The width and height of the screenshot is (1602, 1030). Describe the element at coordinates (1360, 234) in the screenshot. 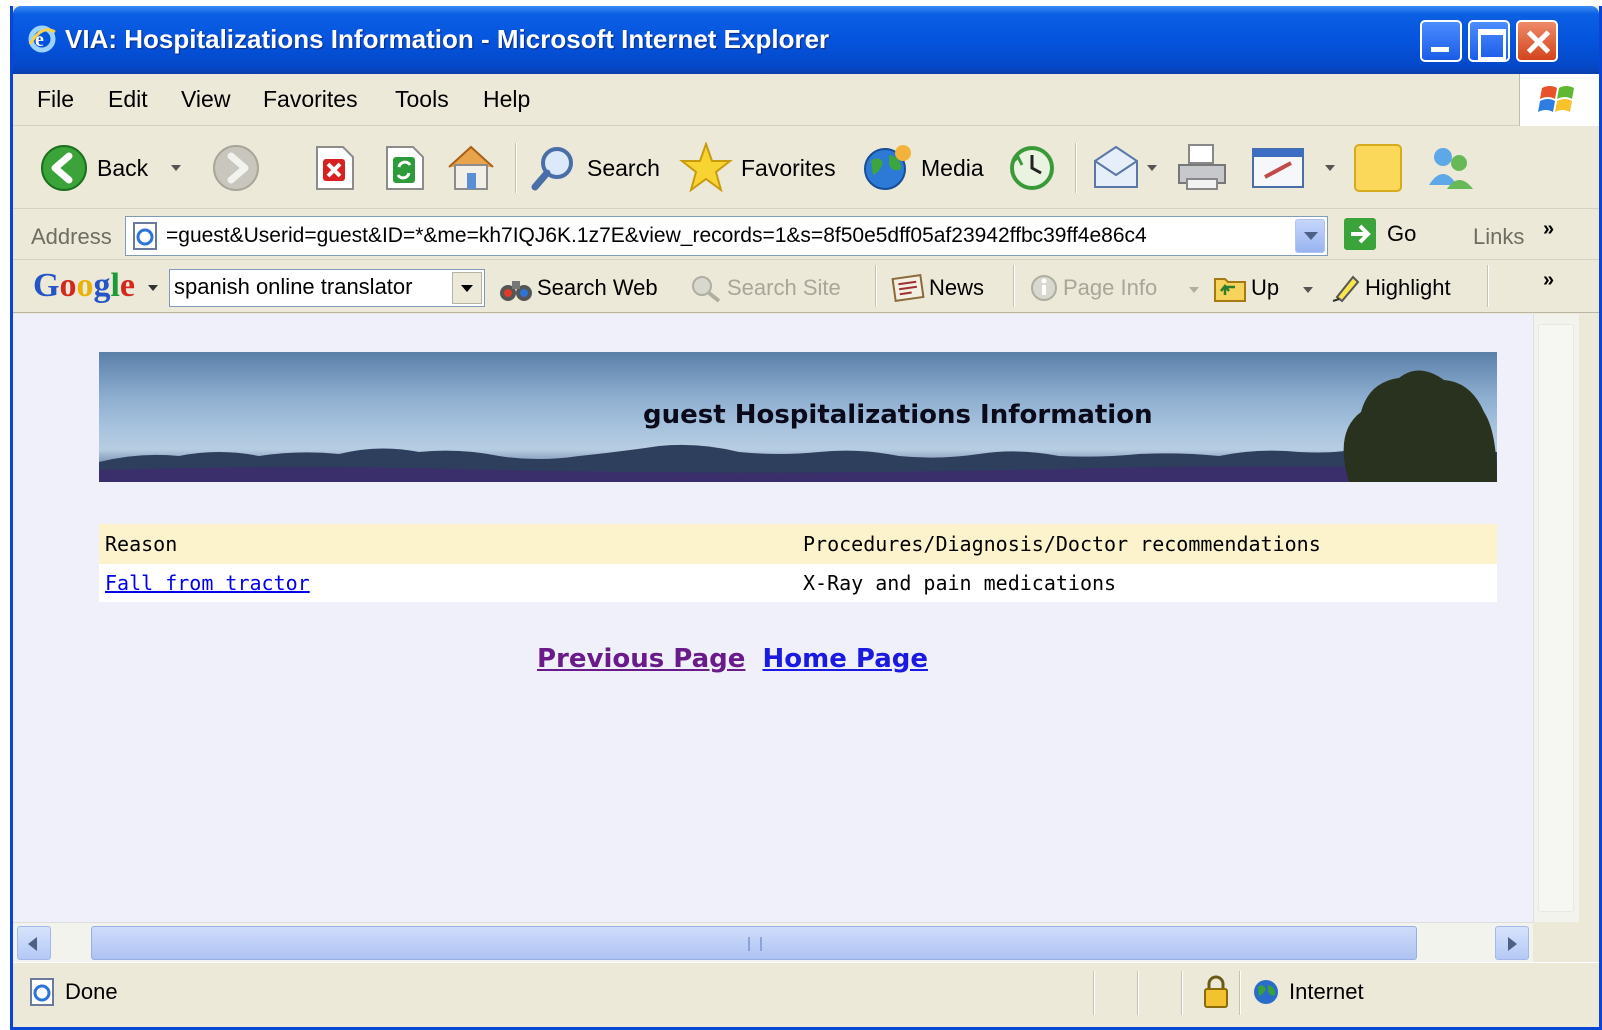

I see `go-arrow-icon` at that location.